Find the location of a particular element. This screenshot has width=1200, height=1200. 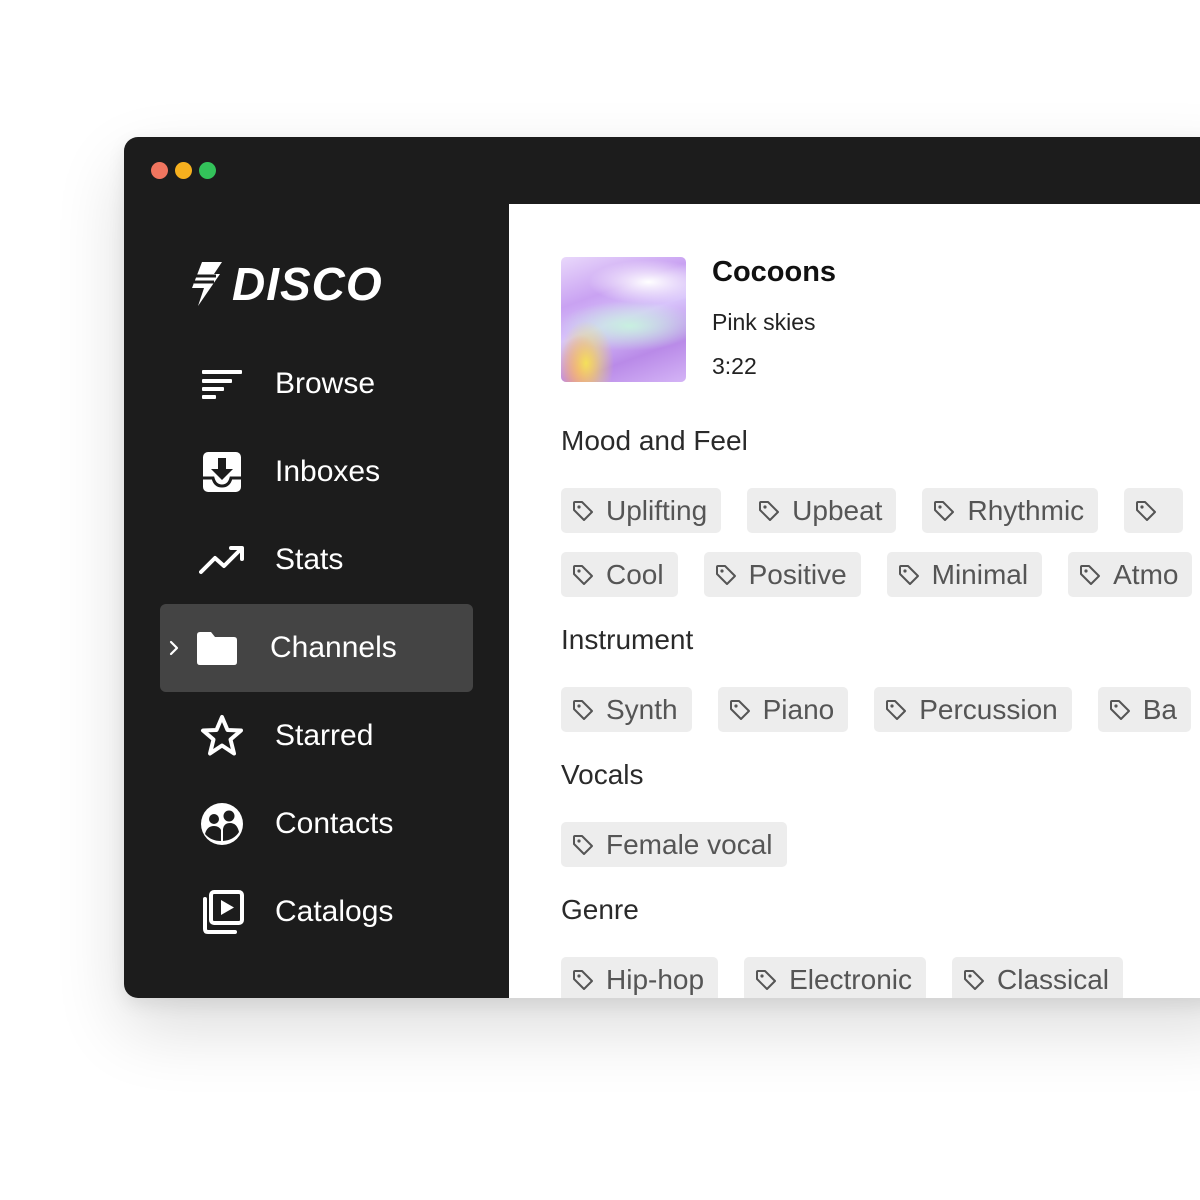

album-artwork is located at coordinates (623, 319).